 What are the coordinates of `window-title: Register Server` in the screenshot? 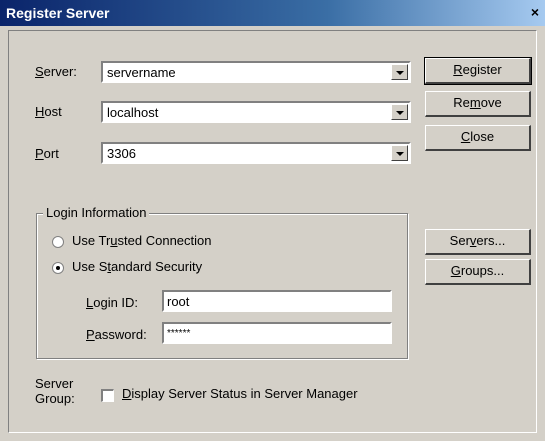 It's located at (58, 13).